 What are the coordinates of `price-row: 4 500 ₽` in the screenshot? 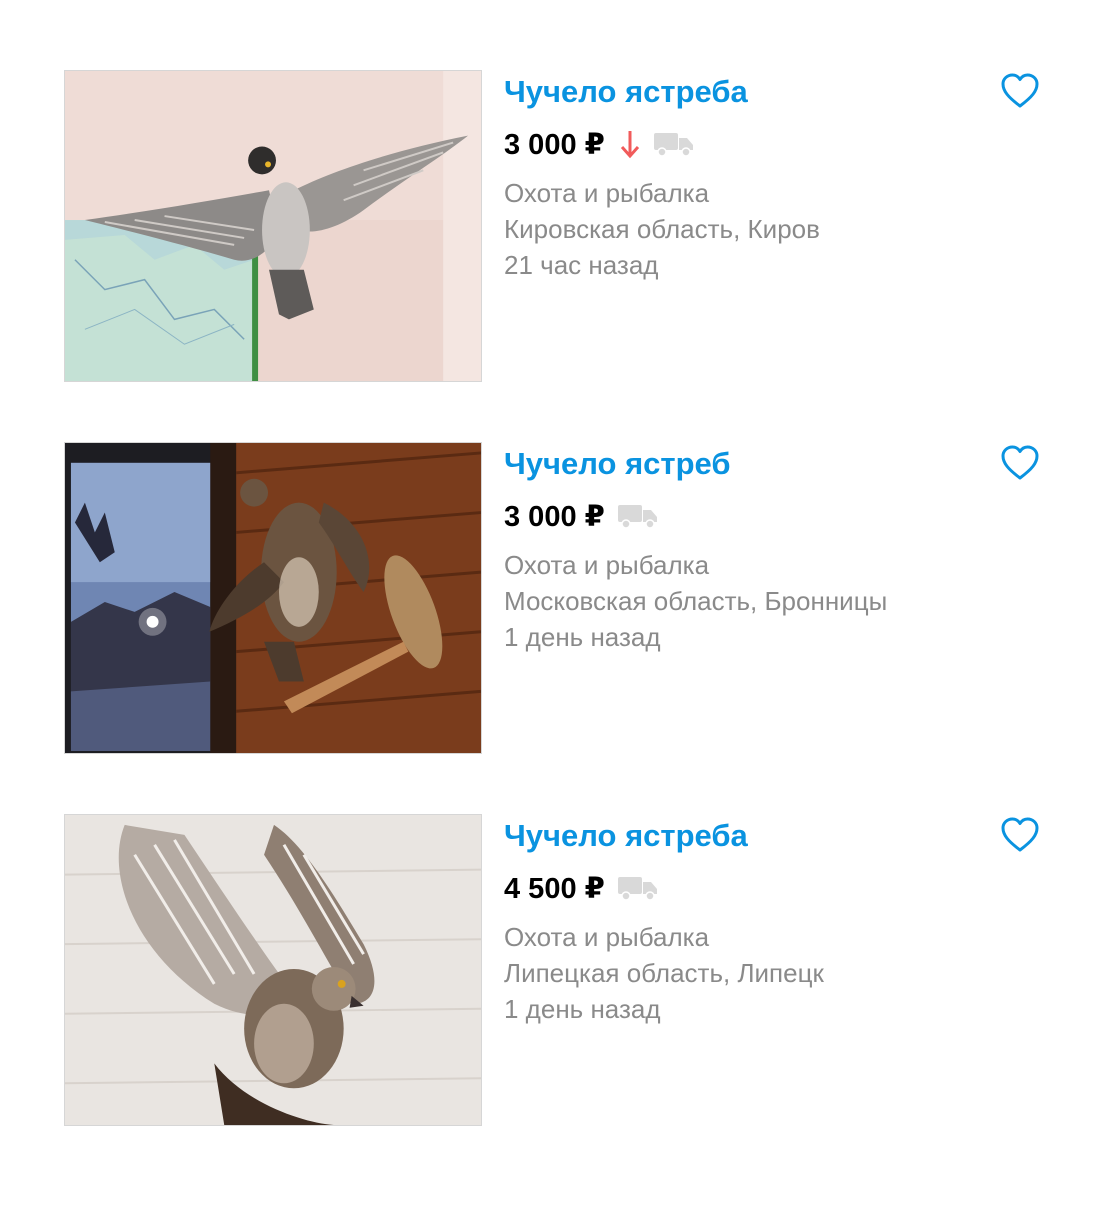 It's located at (581, 888).